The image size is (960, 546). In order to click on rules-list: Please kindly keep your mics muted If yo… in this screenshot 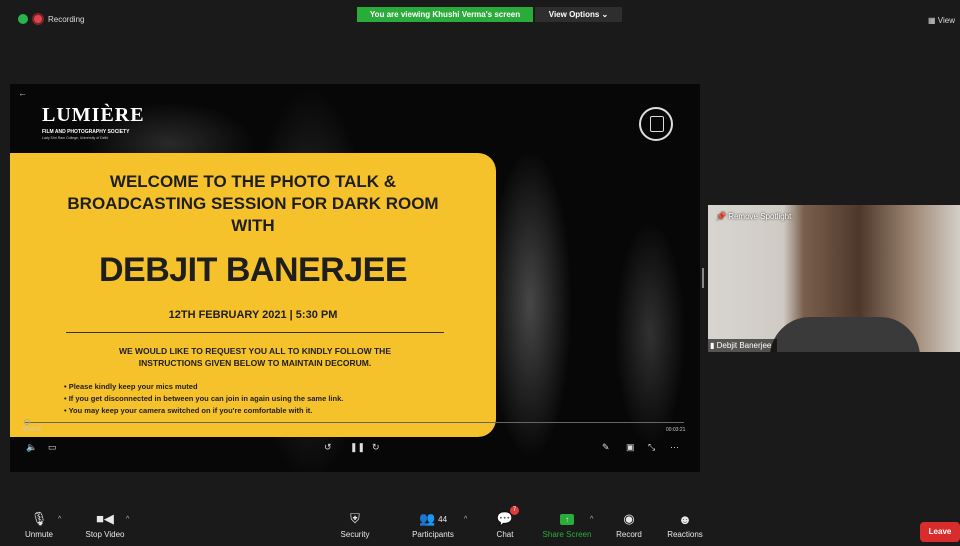, I will do `click(264, 399)`.